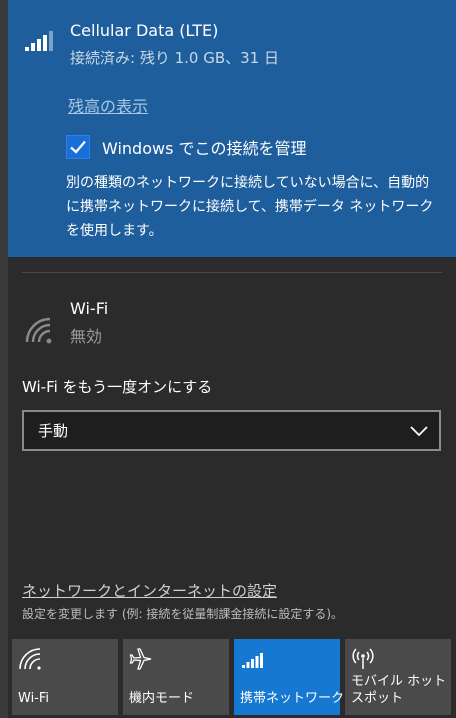 This screenshot has width=456, height=718. Describe the element at coordinates (53, 431) in the screenshot. I see `wifi-turn-on-value: 手動` at that location.